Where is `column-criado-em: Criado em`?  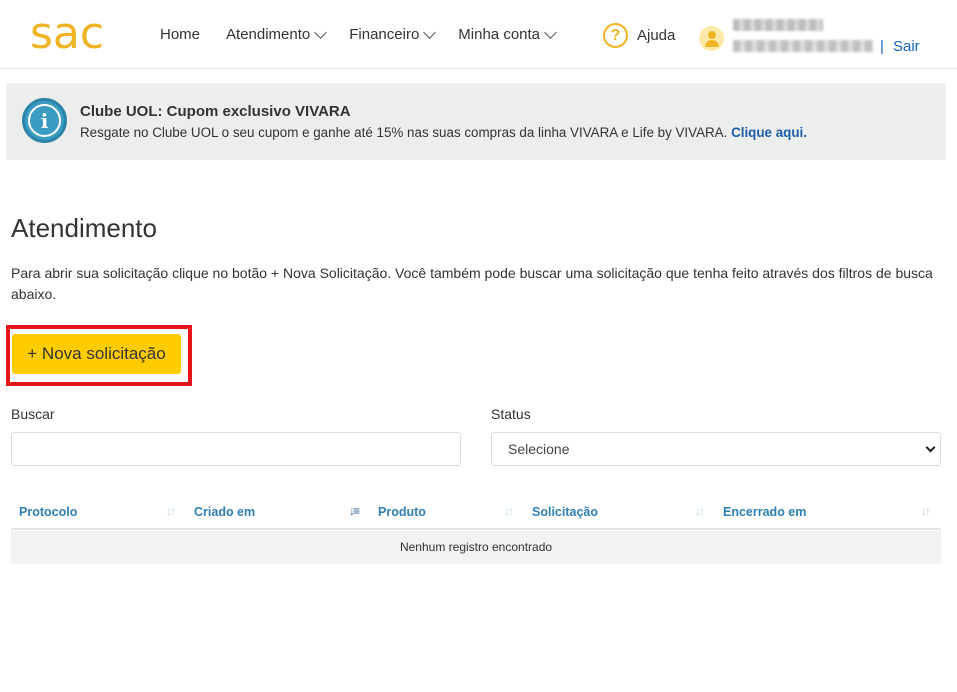
column-criado-em: Criado em is located at coordinates (224, 512).